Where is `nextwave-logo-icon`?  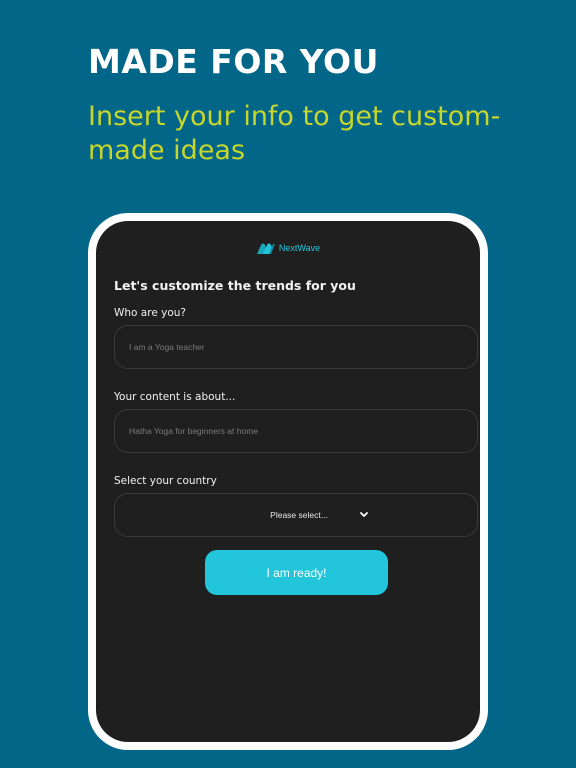 nextwave-logo-icon is located at coordinates (265, 248).